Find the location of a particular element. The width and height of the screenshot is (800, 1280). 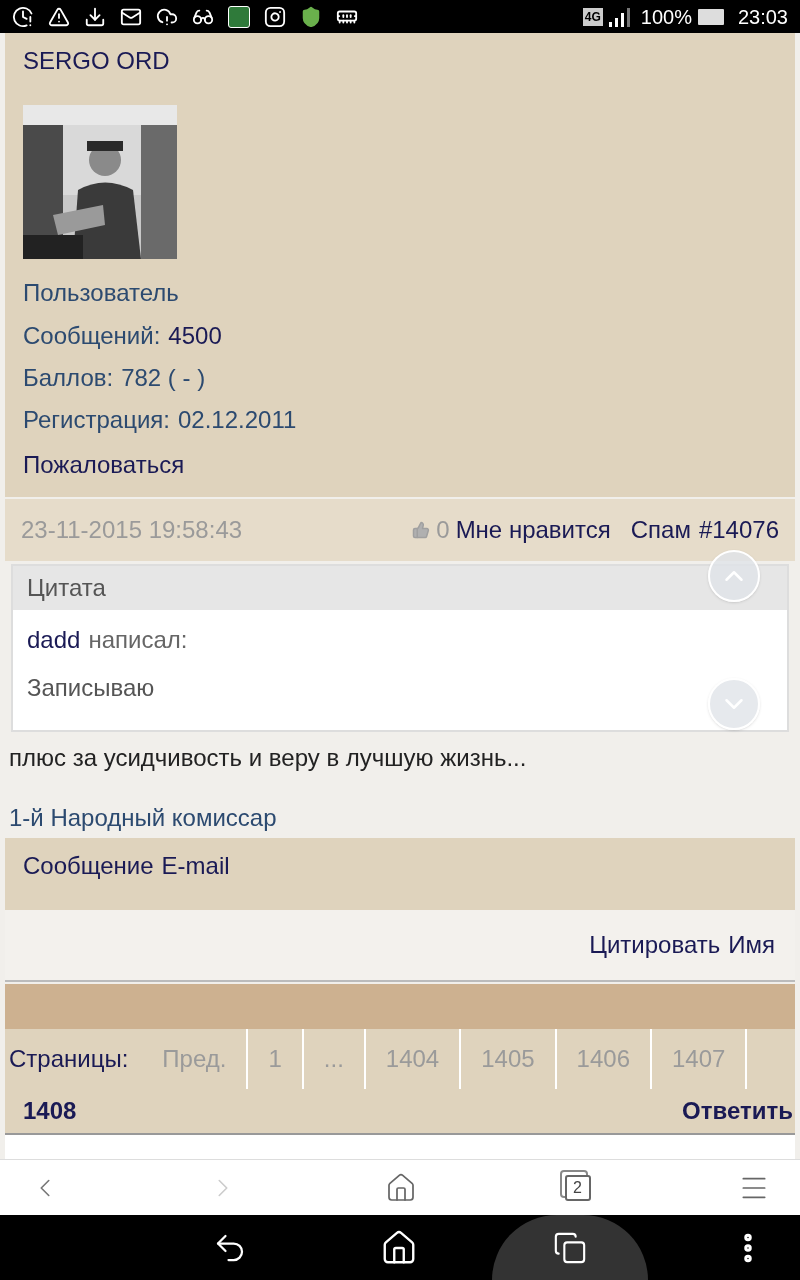

warning-icon is located at coordinates (59, 16).